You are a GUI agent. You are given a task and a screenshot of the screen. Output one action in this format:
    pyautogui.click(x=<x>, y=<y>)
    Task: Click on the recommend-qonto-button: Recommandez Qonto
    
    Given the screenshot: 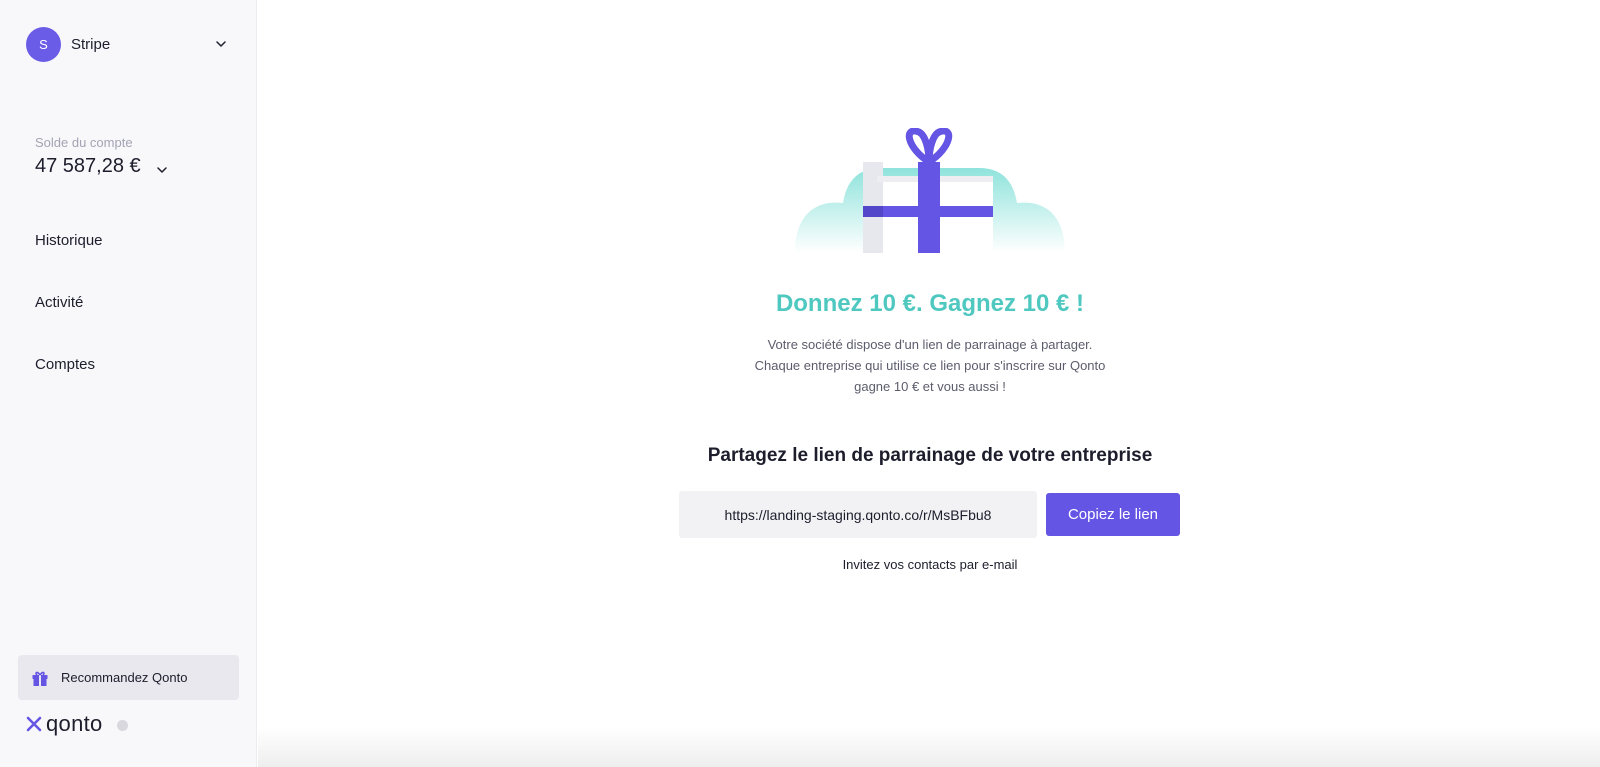 What is the action you would take?
    pyautogui.click(x=128, y=677)
    